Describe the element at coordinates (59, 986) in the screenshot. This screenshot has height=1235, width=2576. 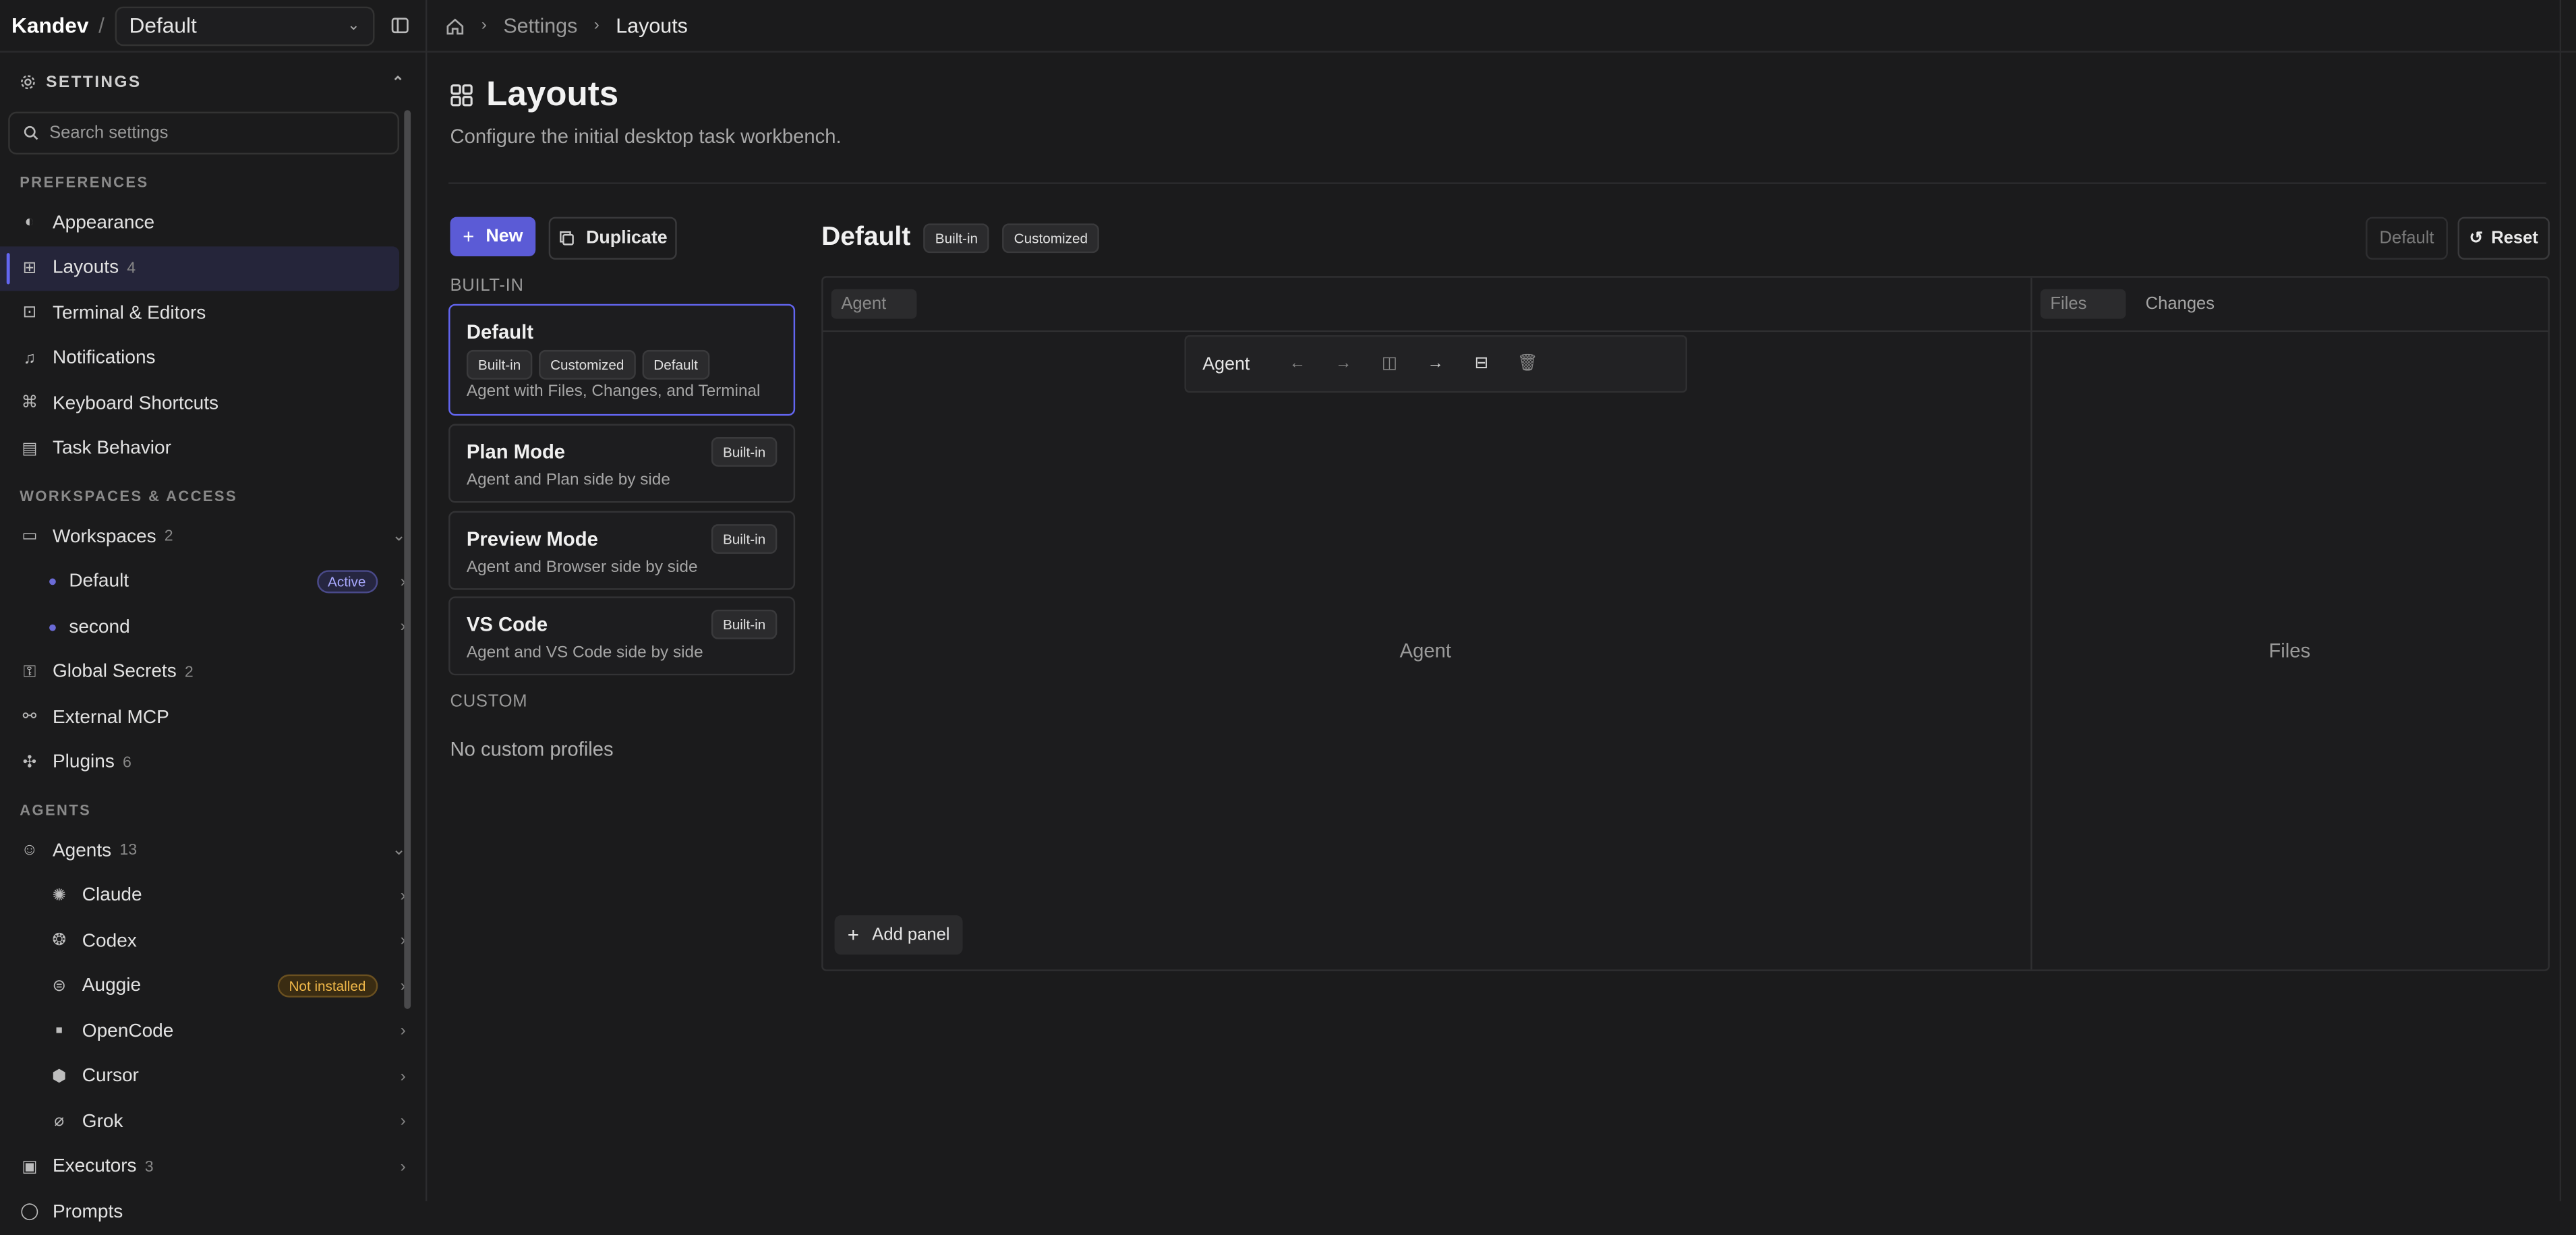
I see `auggie-logo-icon: ⊜` at that location.